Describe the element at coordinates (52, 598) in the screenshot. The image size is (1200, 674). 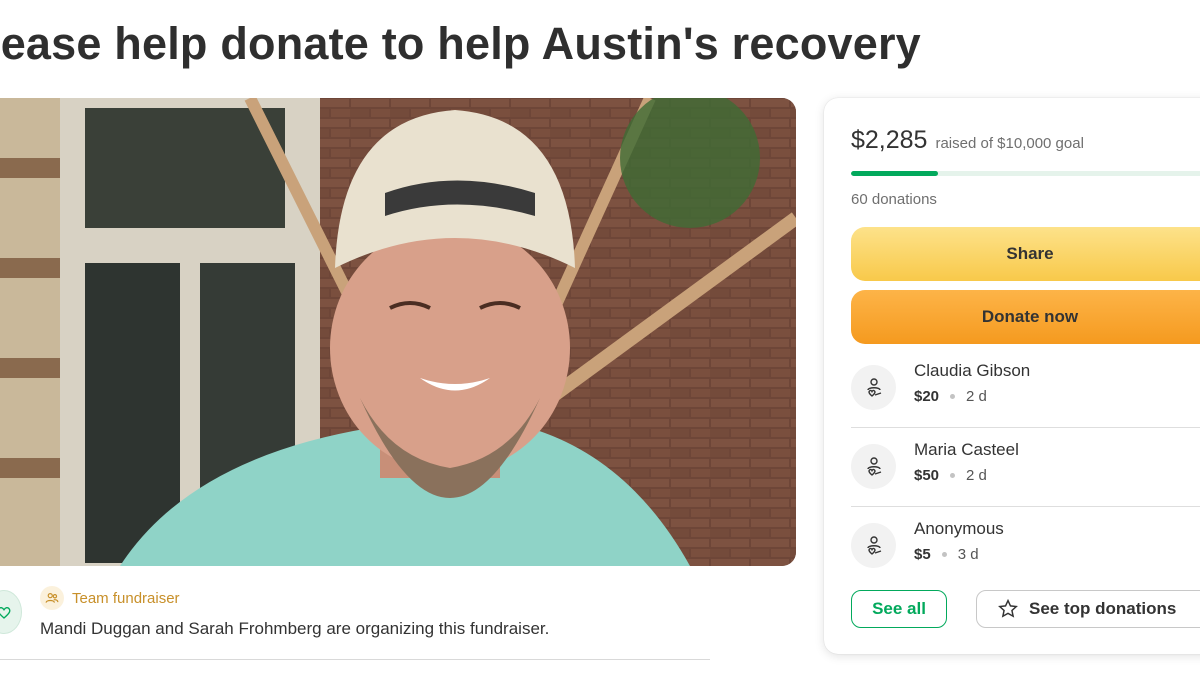
I see `team-icon` at that location.